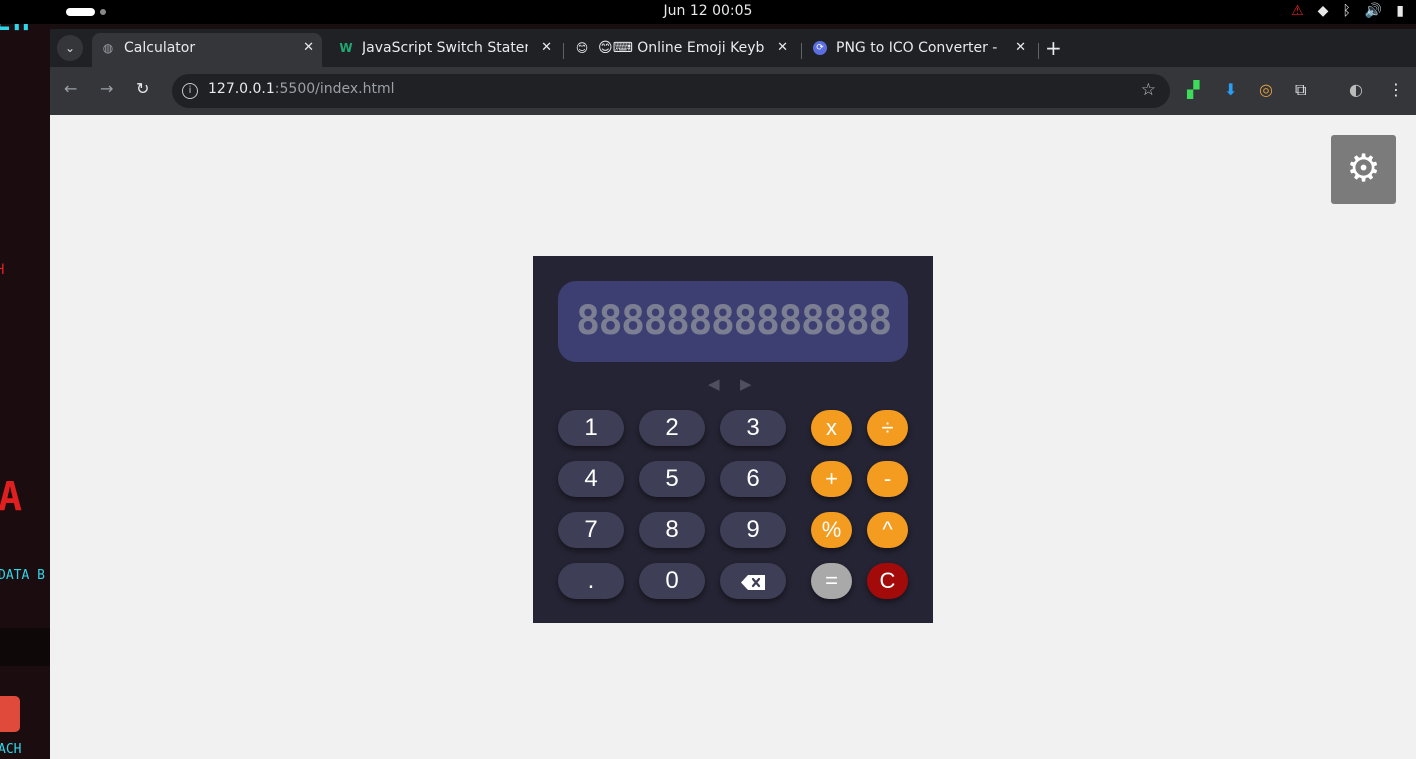  What do you see at coordinates (142, 88) in the screenshot?
I see `reload-icon: ↻` at bounding box center [142, 88].